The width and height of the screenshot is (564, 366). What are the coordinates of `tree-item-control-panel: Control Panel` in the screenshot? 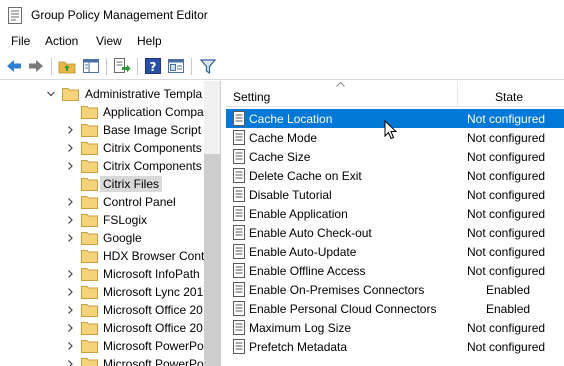 It's located at (102, 202).